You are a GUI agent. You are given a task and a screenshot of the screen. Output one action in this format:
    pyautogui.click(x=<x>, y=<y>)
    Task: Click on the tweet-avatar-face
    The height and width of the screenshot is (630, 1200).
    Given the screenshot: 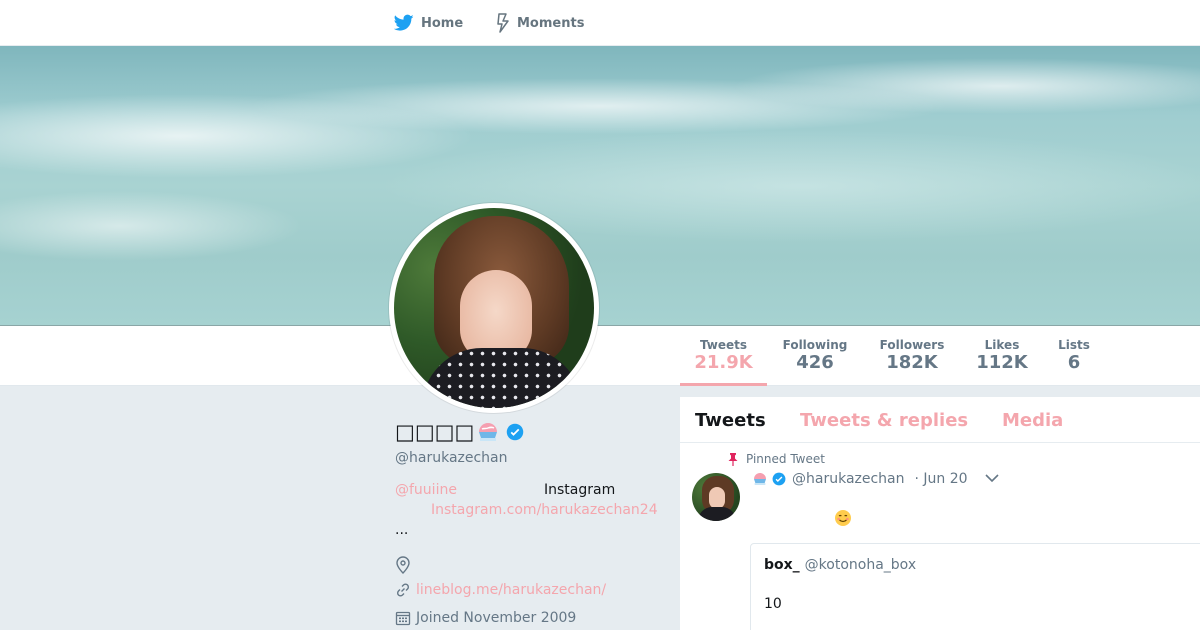 What is the action you would take?
    pyautogui.click(x=717, y=498)
    